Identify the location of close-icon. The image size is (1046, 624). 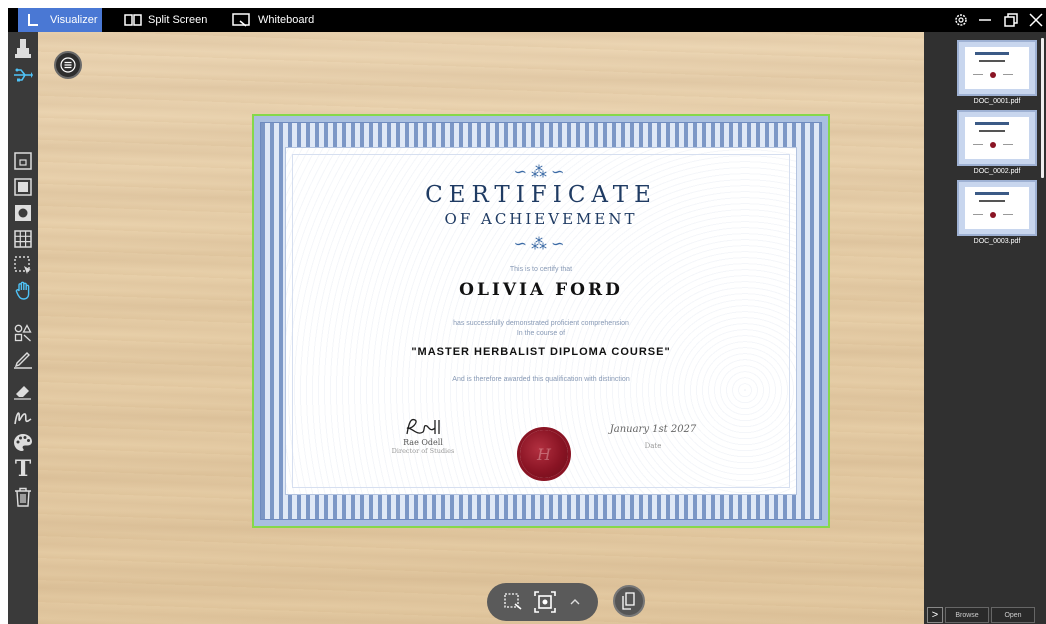
(1036, 20).